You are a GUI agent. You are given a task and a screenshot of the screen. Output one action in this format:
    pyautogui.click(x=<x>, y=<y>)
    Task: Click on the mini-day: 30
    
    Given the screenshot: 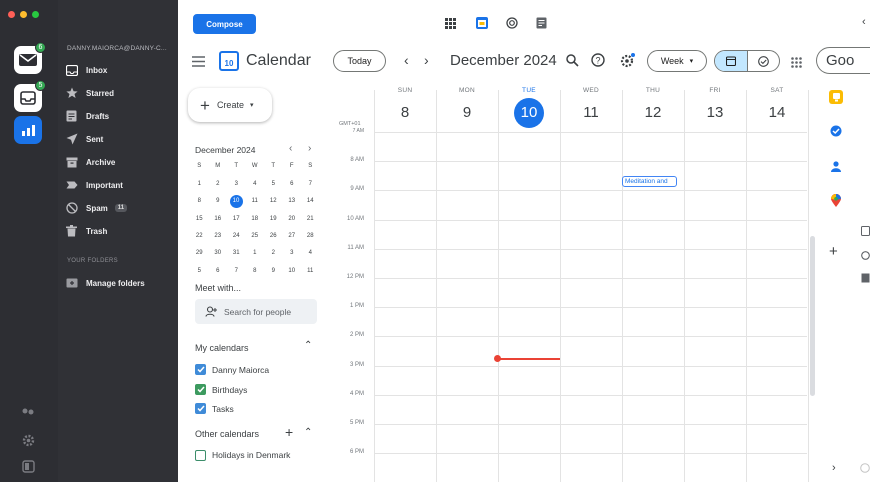 What is the action you would take?
    pyautogui.click(x=218, y=253)
    